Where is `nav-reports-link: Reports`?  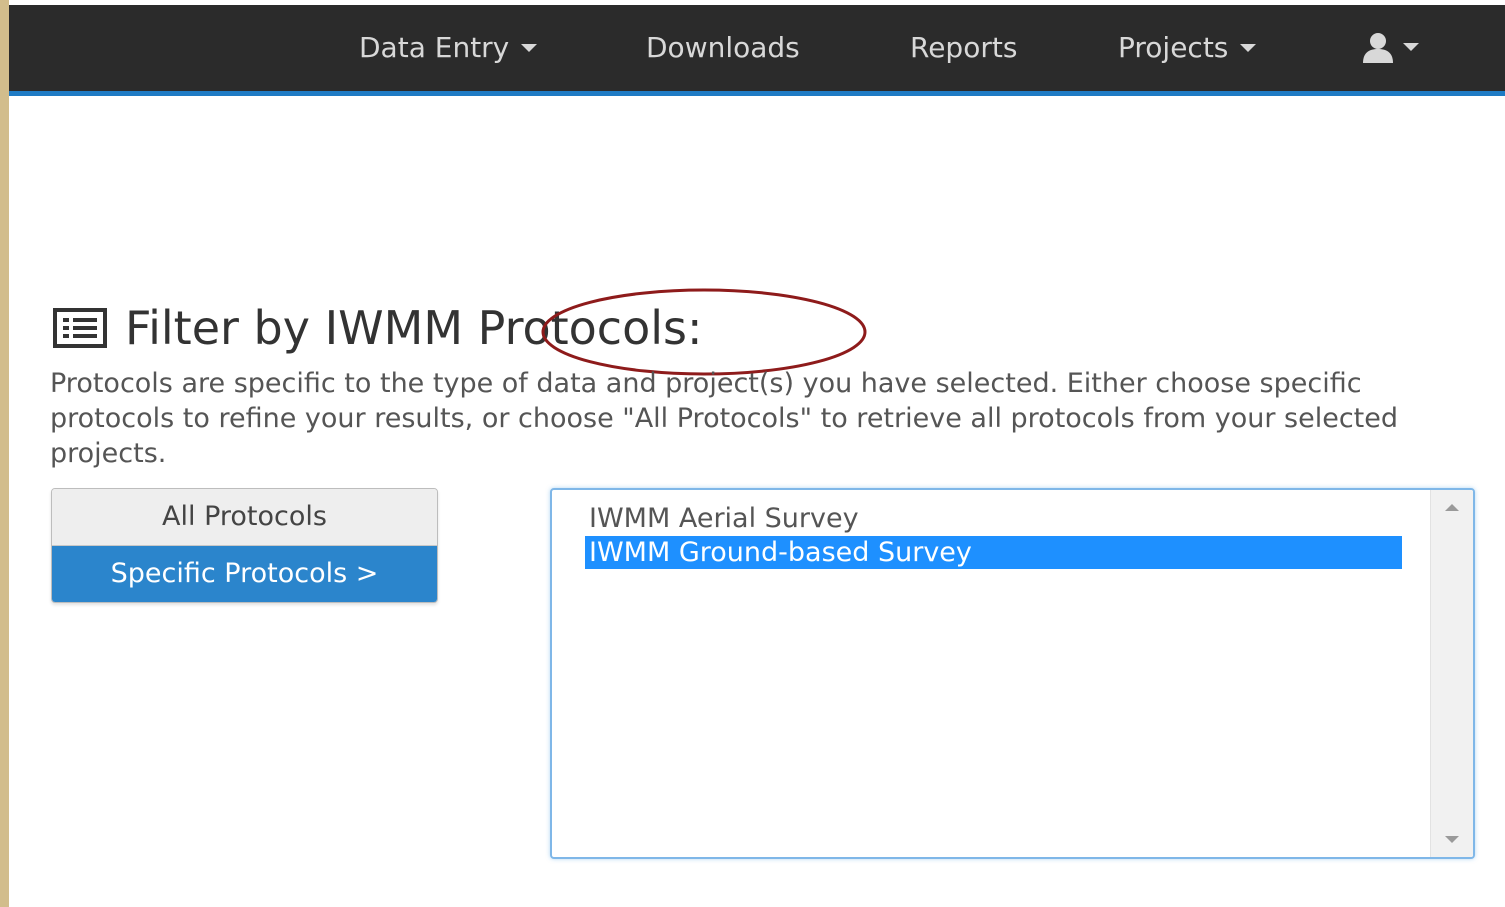 nav-reports-link: Reports is located at coordinates (963, 48).